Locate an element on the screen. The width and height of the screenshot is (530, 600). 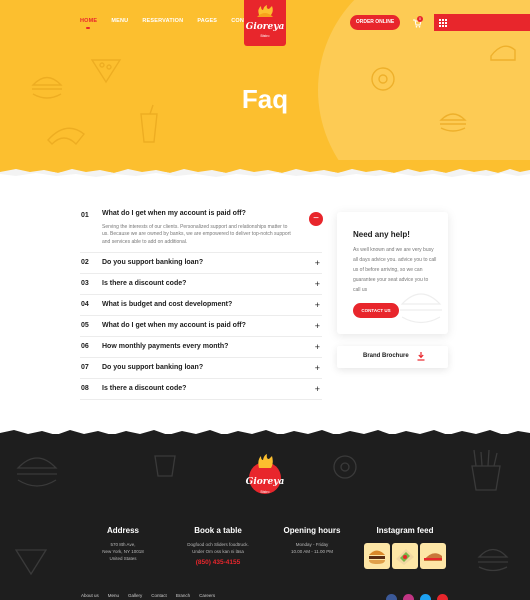
instagram-gallery is located at coordinates (405, 556).